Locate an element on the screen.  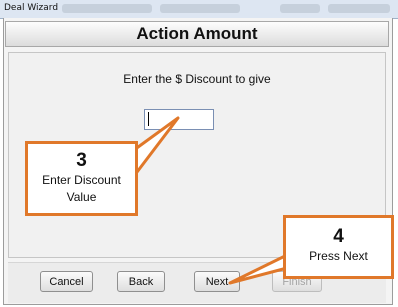
callout-4-number: 4 is located at coordinates (338, 236).